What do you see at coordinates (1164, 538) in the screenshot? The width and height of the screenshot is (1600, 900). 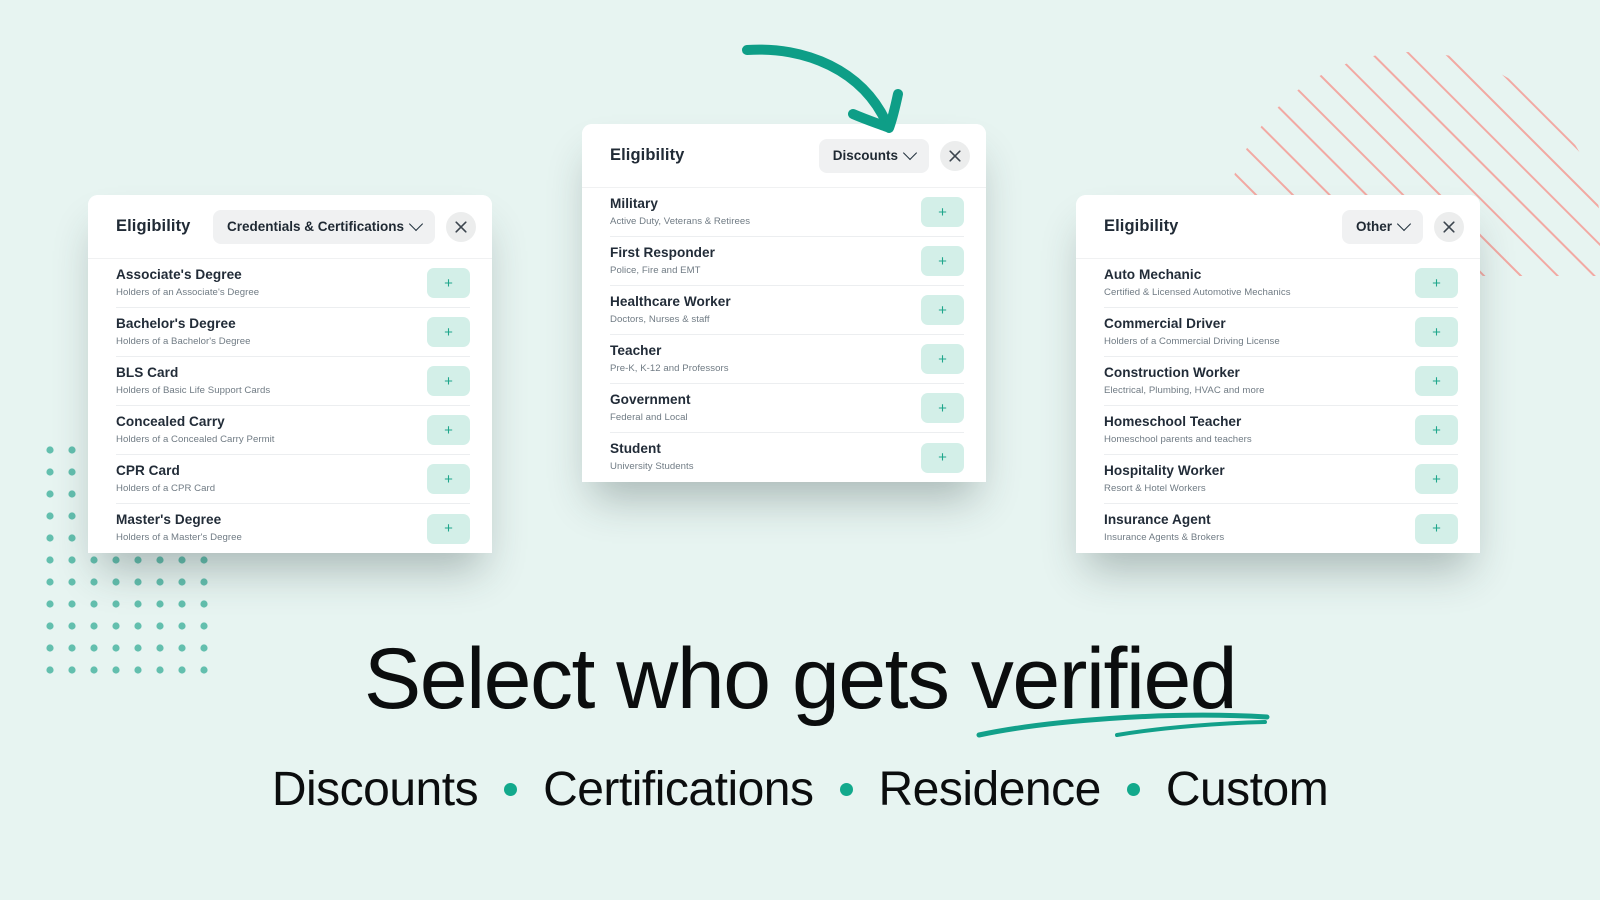 I see `row-subtitle: Insurance Agents & Brokers` at bounding box center [1164, 538].